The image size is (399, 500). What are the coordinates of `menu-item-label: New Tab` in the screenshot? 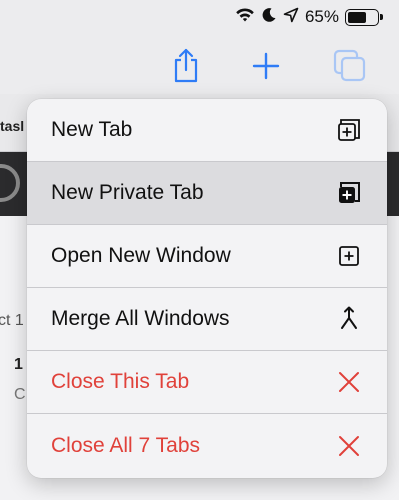 It's located at (92, 129).